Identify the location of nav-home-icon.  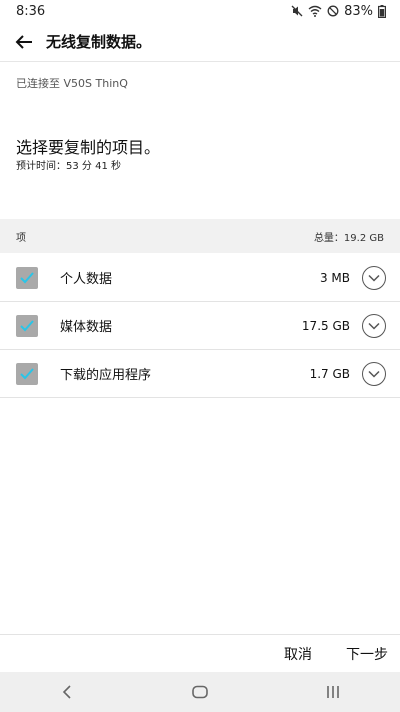
(200, 692).